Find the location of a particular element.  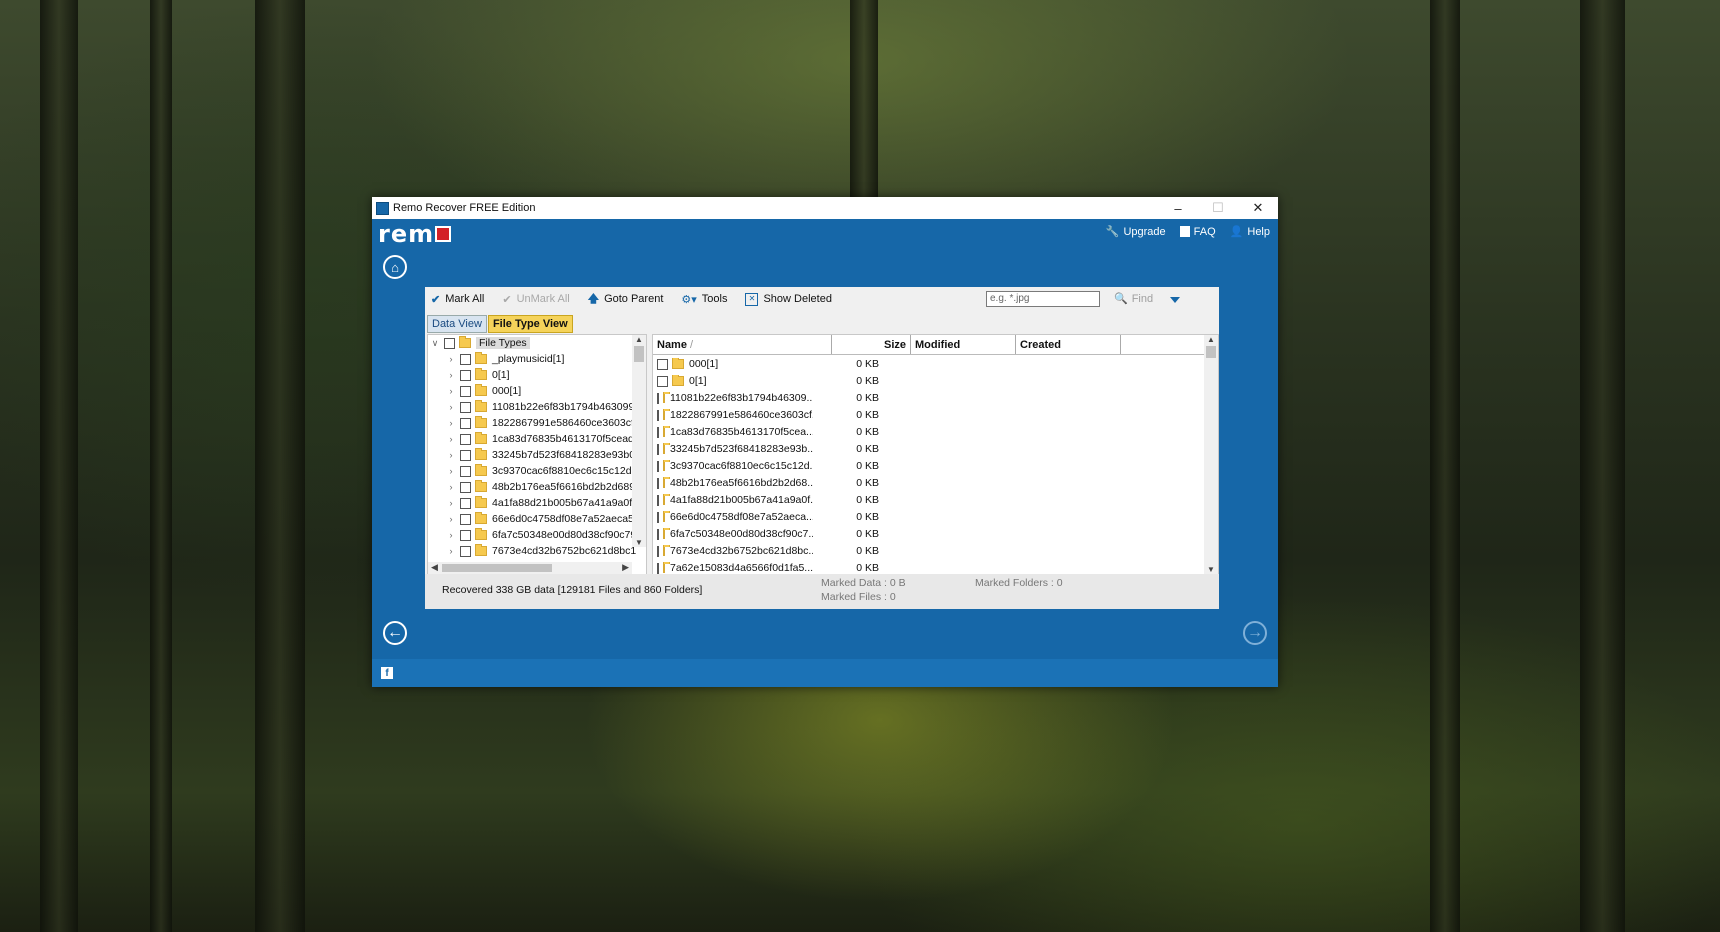

unmark-all-button: ✔ UnMark All is located at coordinates (535, 299).